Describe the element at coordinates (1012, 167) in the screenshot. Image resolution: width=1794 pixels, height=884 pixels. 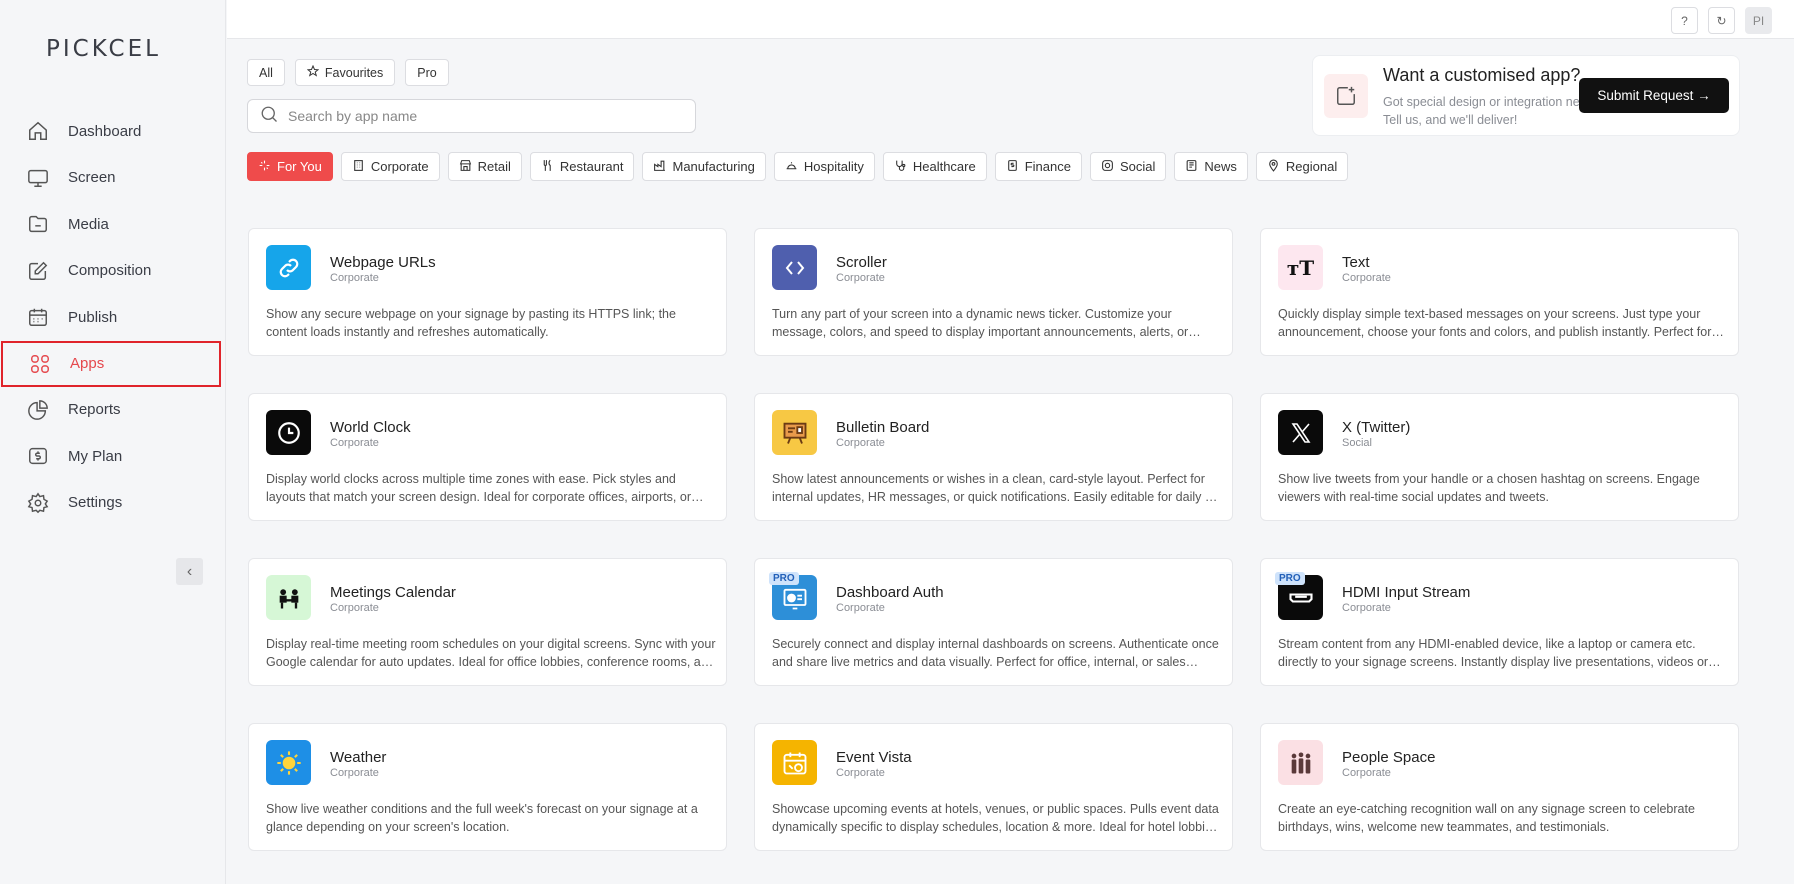
I see `finance-icon` at that location.